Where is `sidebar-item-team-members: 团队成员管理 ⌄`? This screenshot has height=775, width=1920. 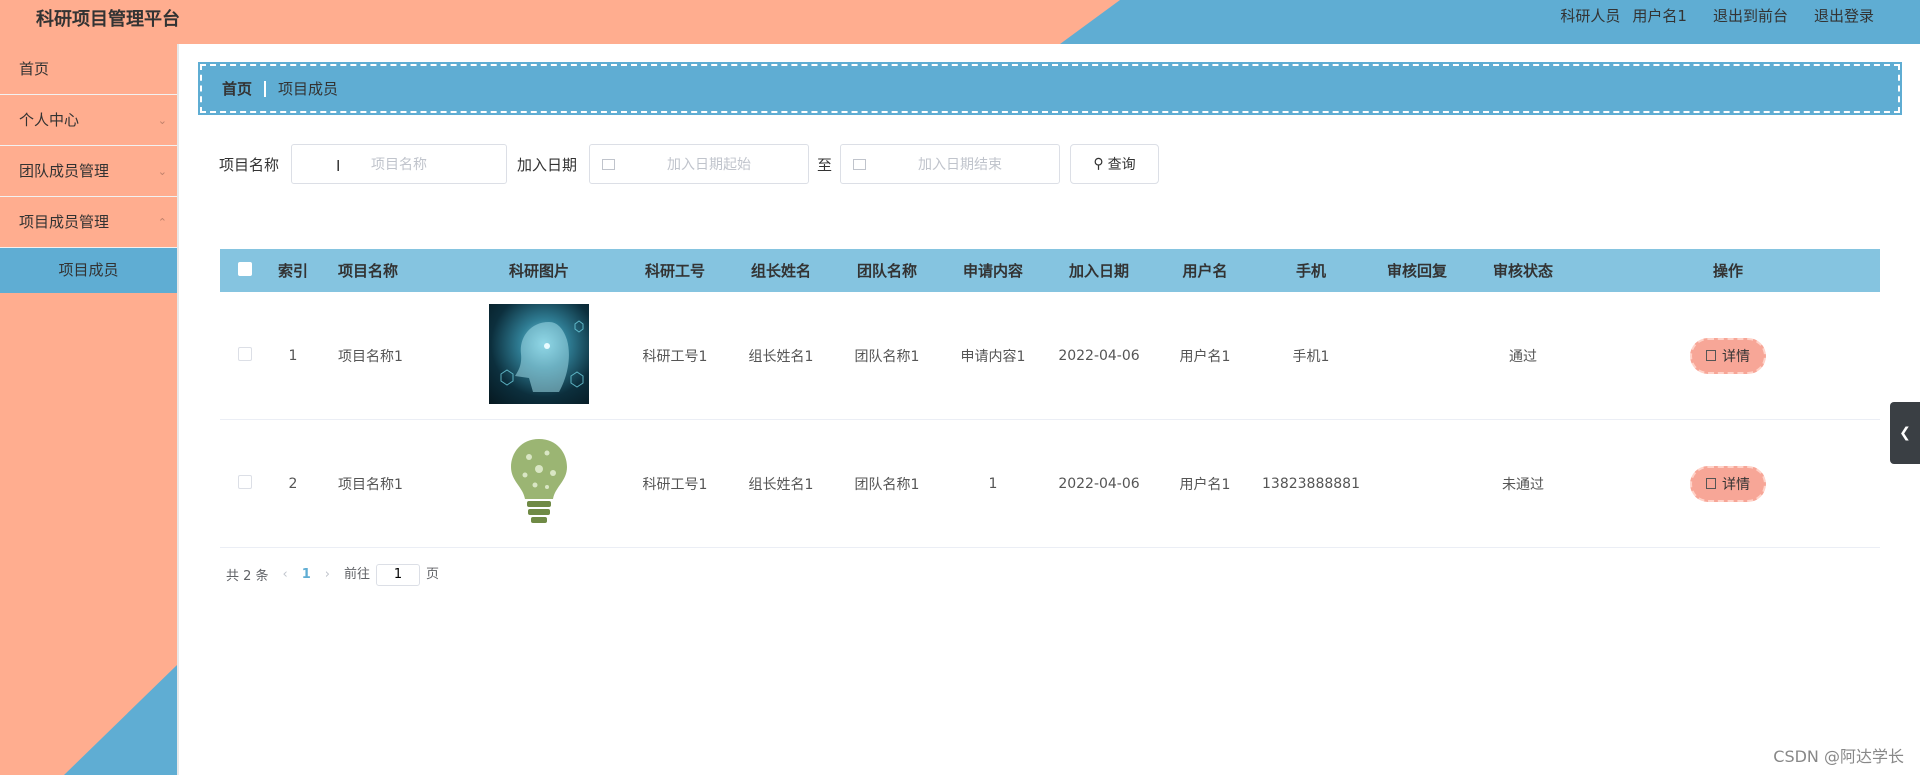 sidebar-item-team-members: 团队成员管理 ⌄ is located at coordinates (88, 171).